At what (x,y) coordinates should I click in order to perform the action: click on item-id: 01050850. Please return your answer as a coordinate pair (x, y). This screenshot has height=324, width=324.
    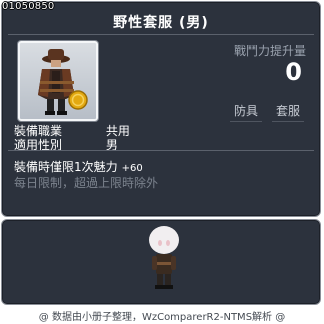
    Looking at the image, I should click on (28, 6).